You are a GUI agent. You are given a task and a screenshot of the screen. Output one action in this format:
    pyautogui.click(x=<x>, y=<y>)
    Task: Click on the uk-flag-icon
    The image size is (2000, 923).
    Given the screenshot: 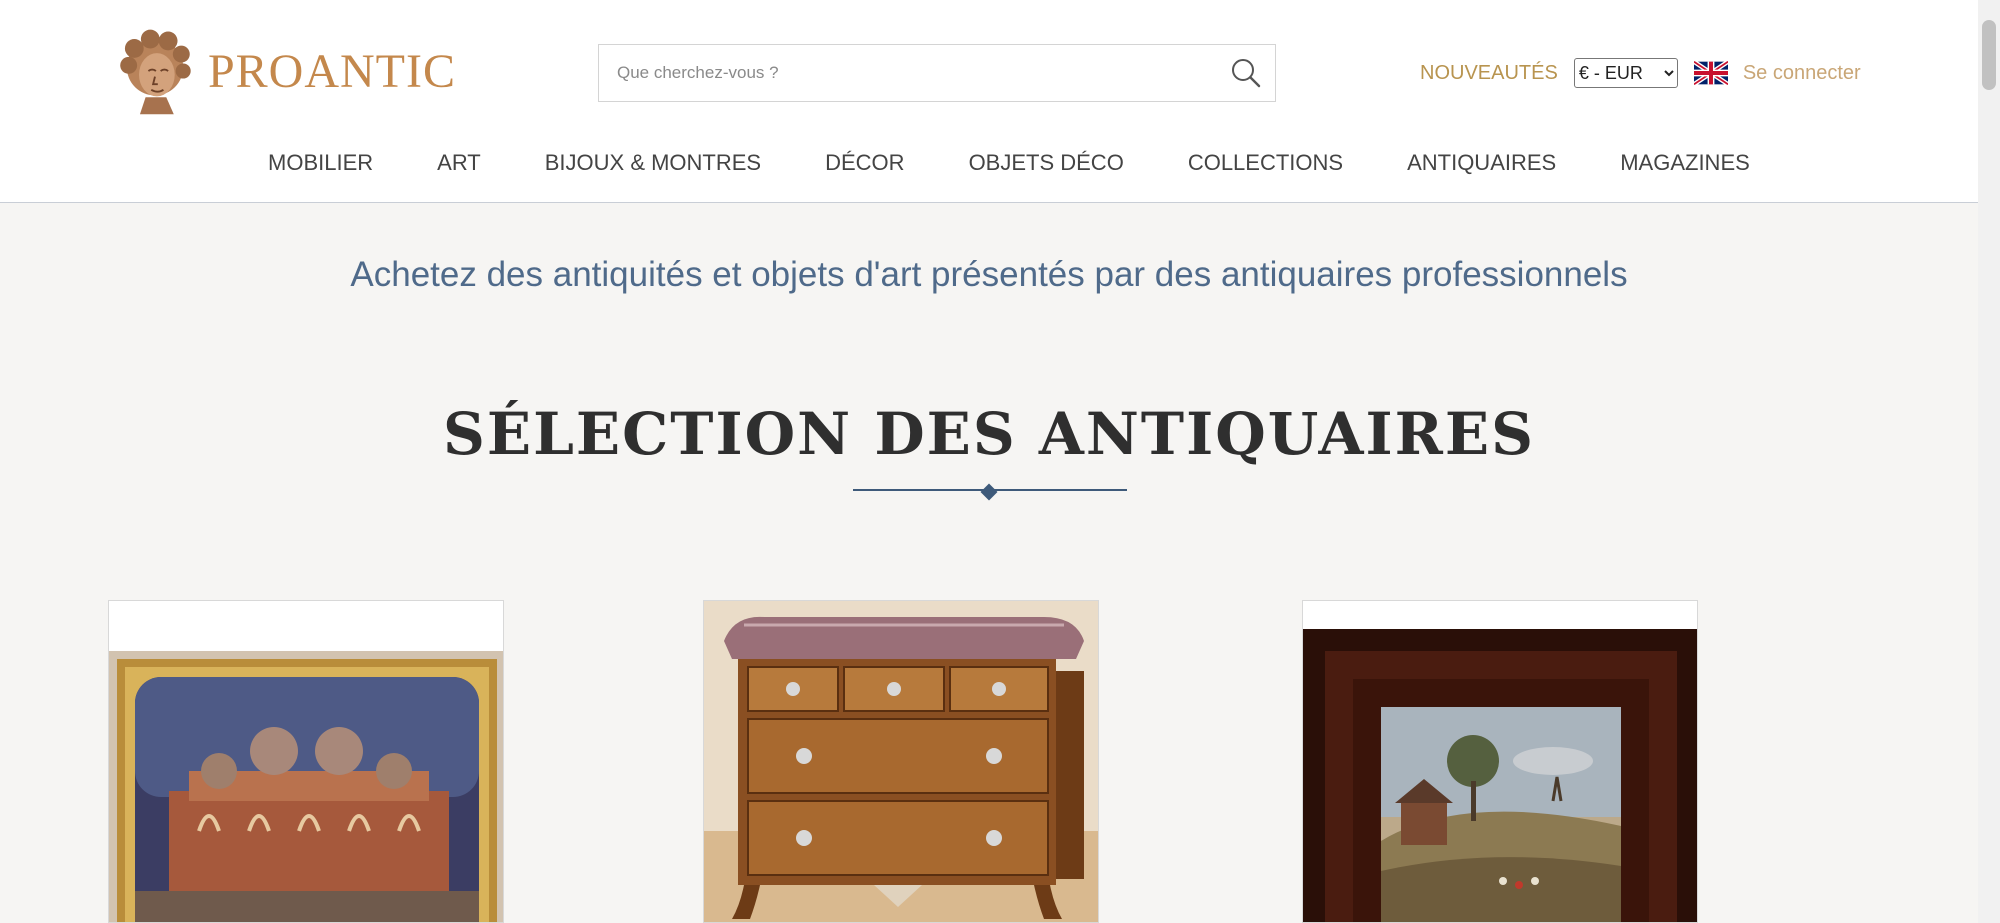 What is the action you would take?
    pyautogui.click(x=1710, y=73)
    